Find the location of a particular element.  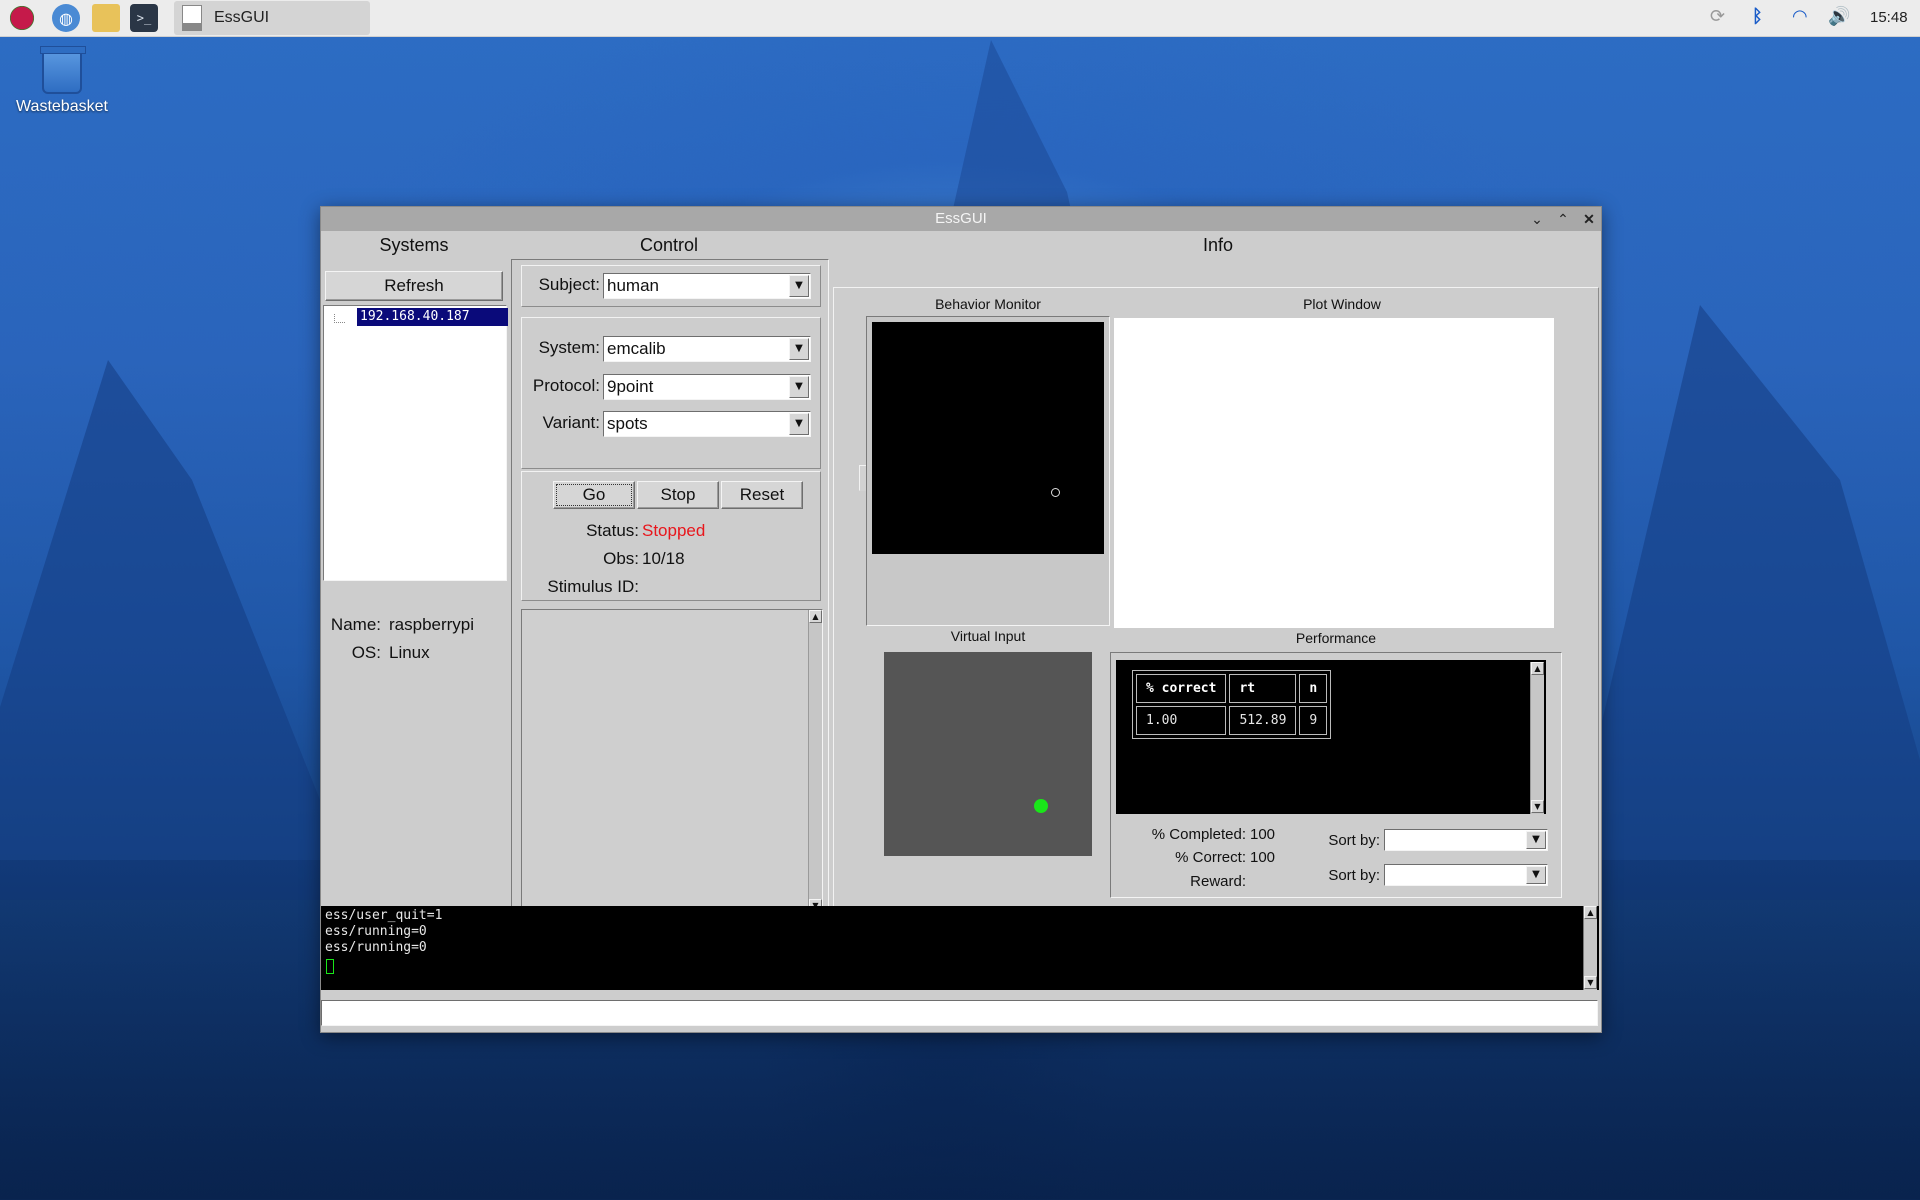

control-heading: Control is located at coordinates (669, 245).